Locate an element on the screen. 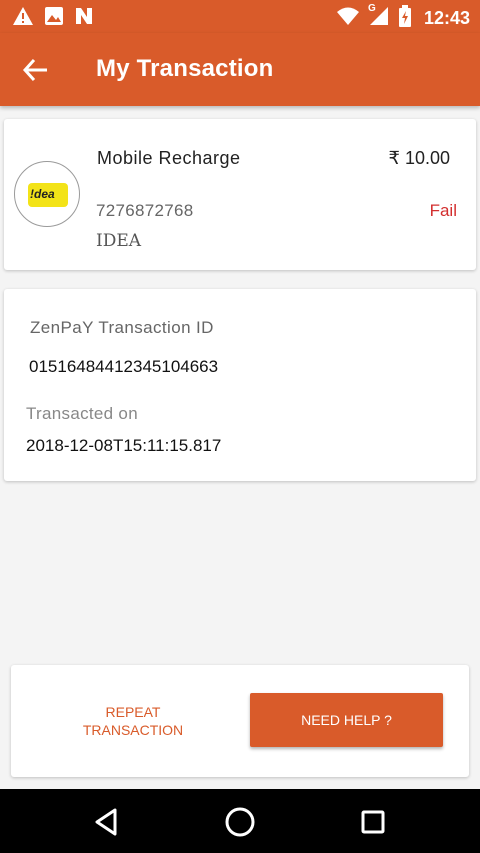 This screenshot has height=853, width=480. back-triangle-icon is located at coordinates (106, 822).